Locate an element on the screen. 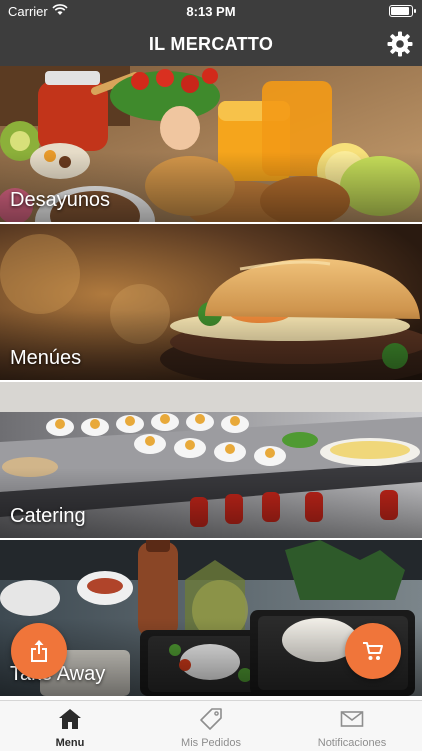  home-icon is located at coordinates (70, 719).